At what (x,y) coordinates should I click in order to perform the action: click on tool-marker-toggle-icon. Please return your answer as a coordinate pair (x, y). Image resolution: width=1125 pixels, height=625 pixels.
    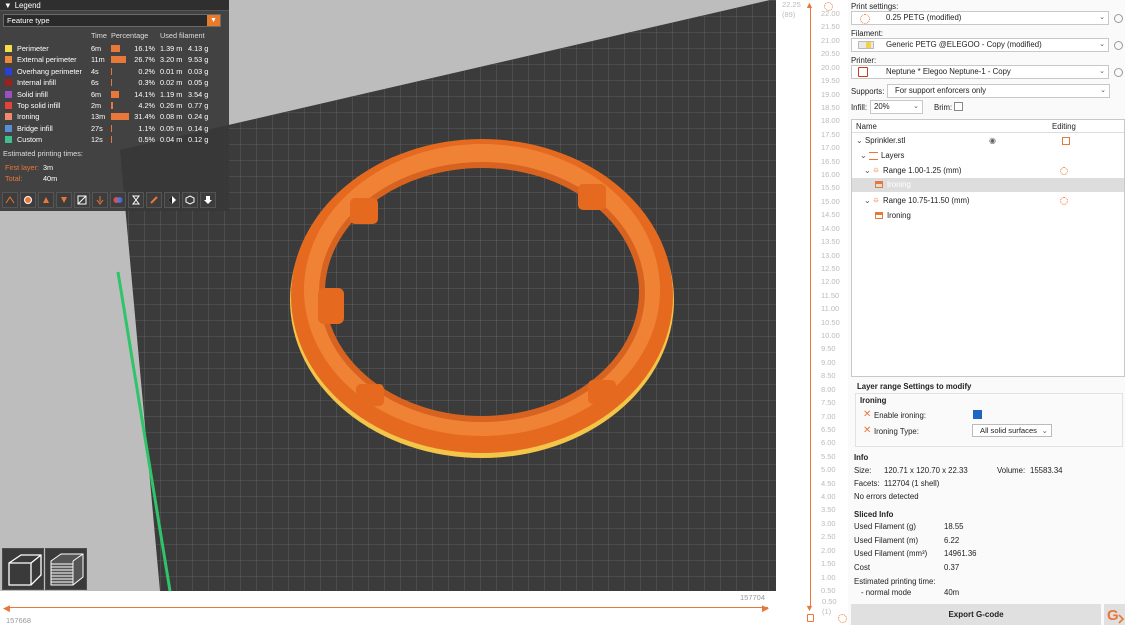
    Looking at the image, I should click on (190, 200).